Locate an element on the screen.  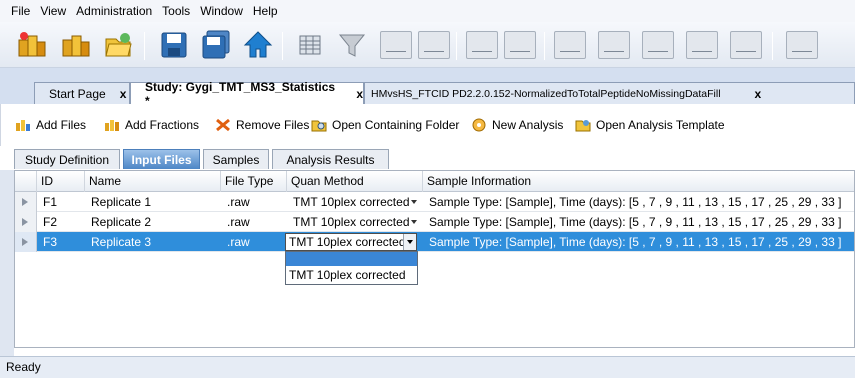
save-icon is located at coordinates (174, 45).